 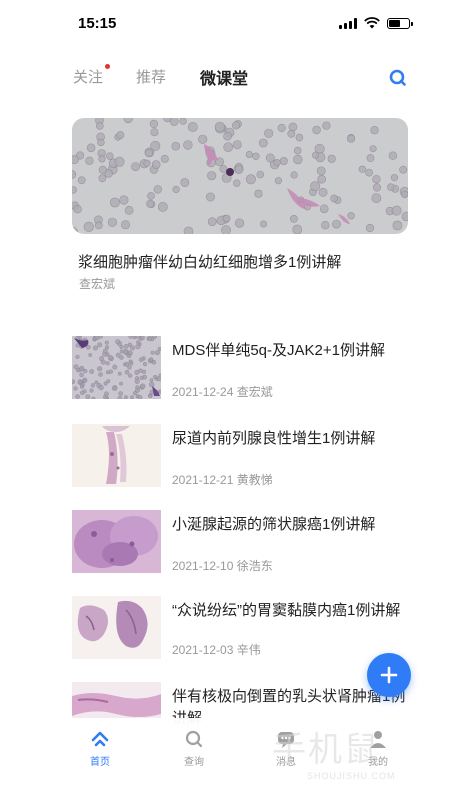 I want to click on list-item: MDS伴单纯5q-及JAK2+1例讲解 2021-12-24 查宏斌, so click(x=242, y=368).